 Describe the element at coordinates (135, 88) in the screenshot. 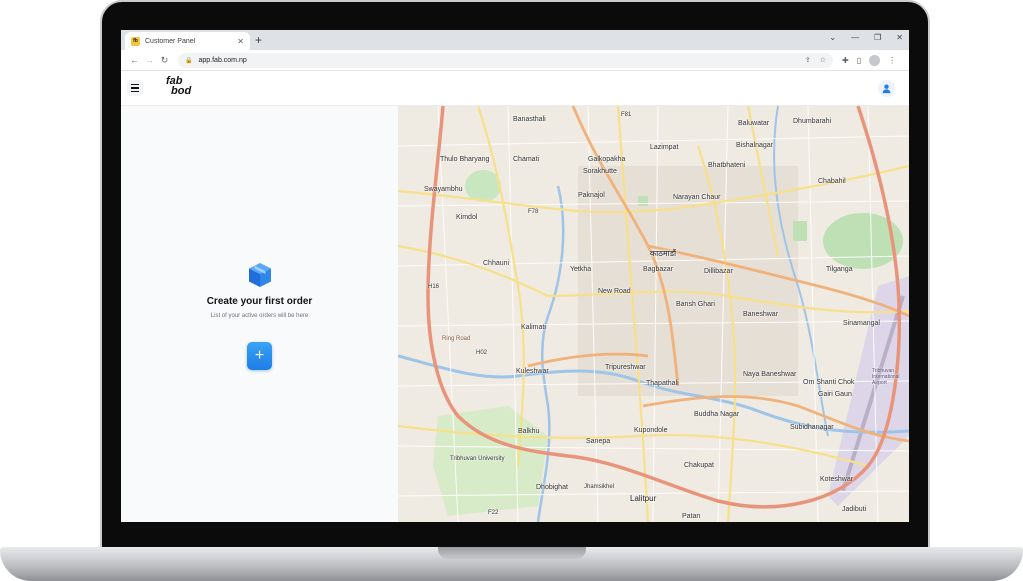

I see `menu-icon` at that location.